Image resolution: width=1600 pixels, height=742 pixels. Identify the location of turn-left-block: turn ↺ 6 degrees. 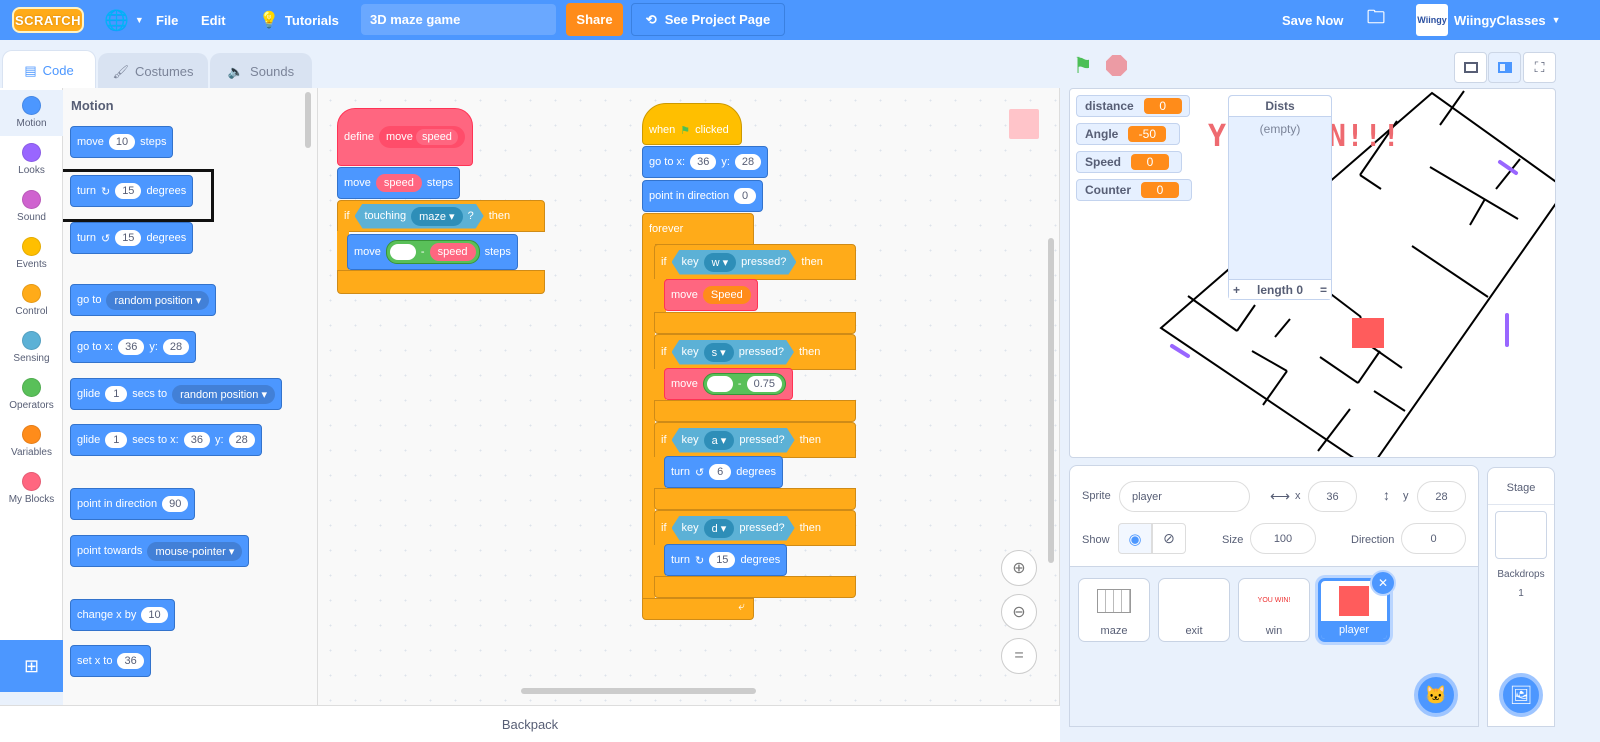
(723, 472).